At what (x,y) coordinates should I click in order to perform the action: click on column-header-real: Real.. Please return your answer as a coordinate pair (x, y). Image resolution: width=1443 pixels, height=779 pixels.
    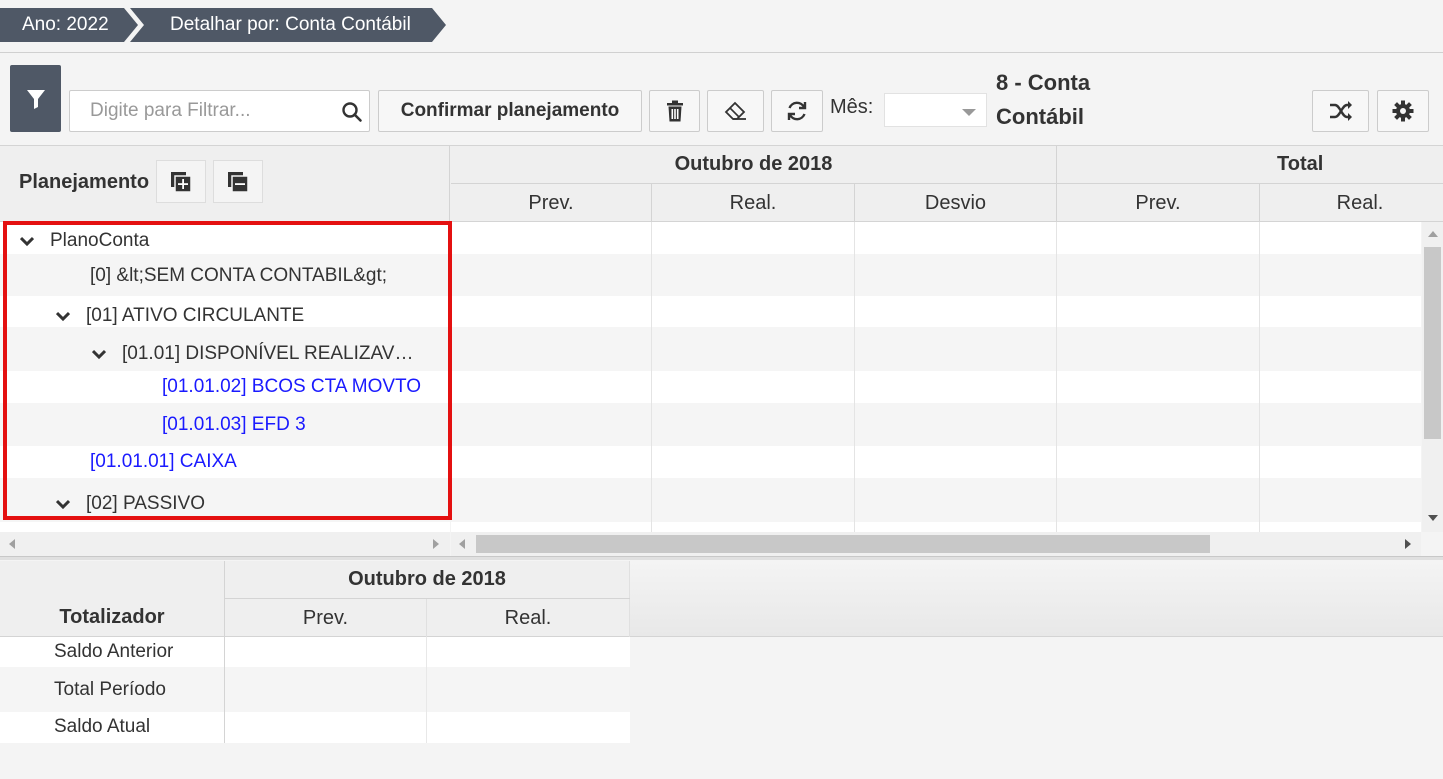
    Looking at the image, I should click on (753, 203).